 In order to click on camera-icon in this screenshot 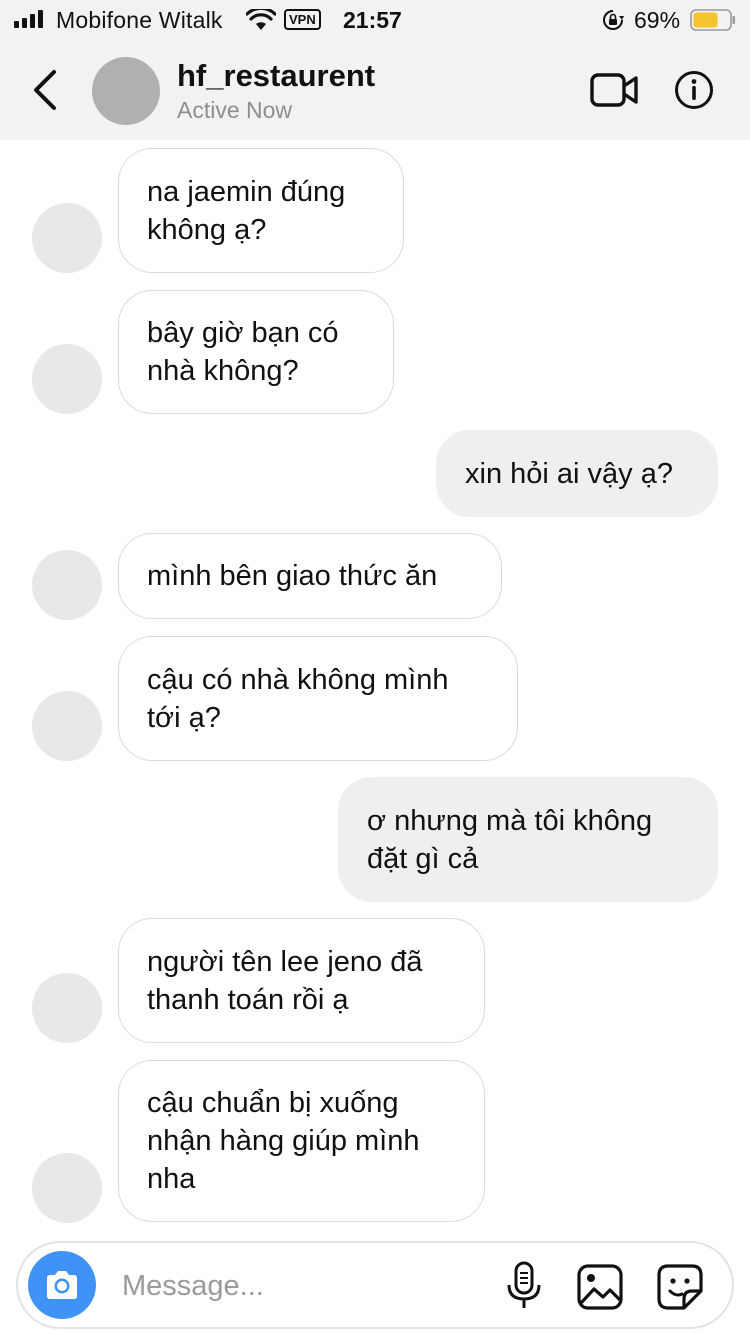, I will do `click(62, 1285)`.